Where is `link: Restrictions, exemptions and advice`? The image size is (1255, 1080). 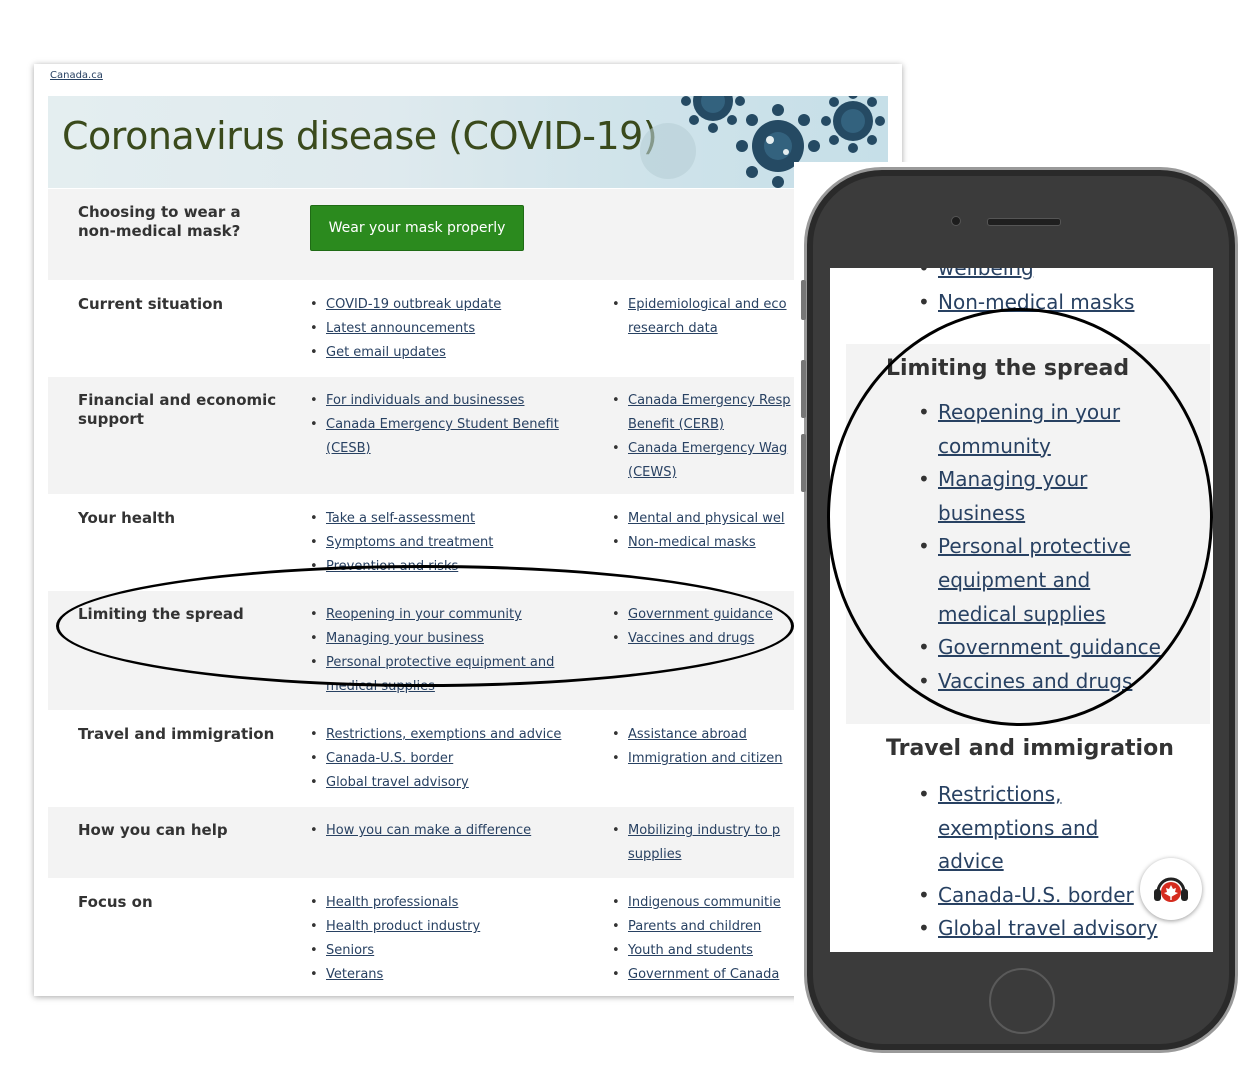
link: Restrictions, exemptions and advice is located at coordinates (443, 734).